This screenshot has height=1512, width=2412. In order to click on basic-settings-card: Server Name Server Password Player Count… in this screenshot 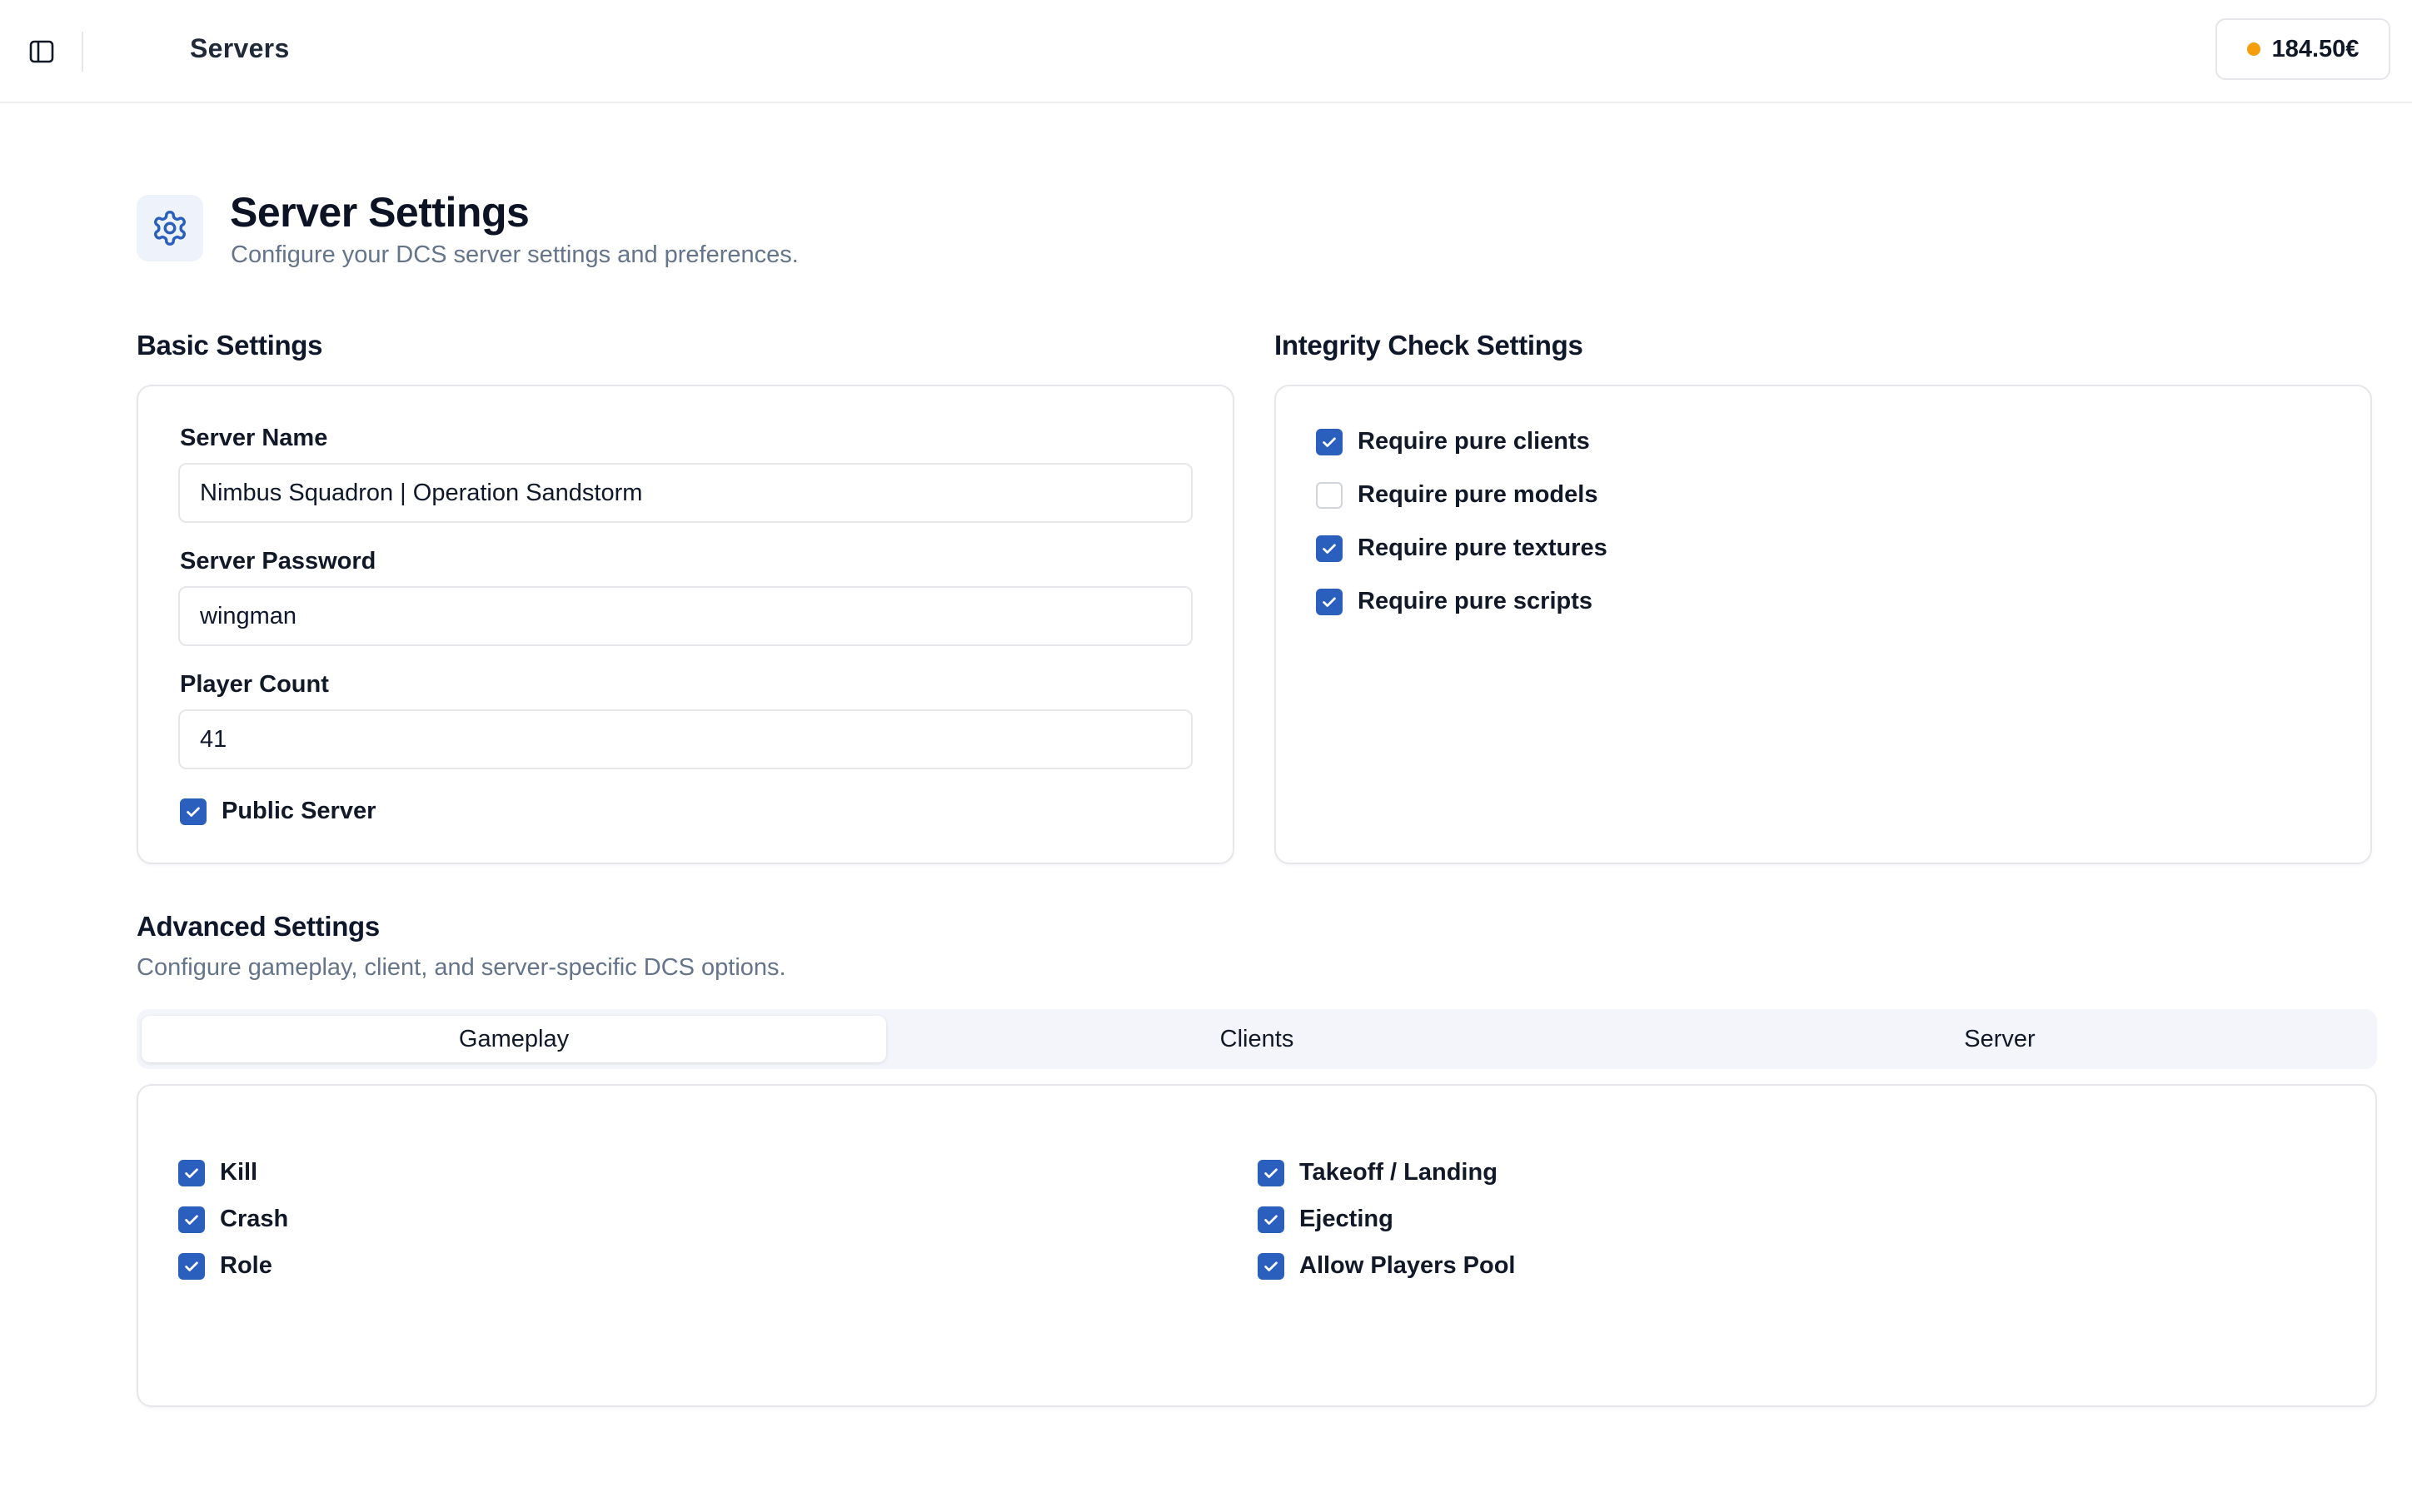, I will do `click(685, 624)`.